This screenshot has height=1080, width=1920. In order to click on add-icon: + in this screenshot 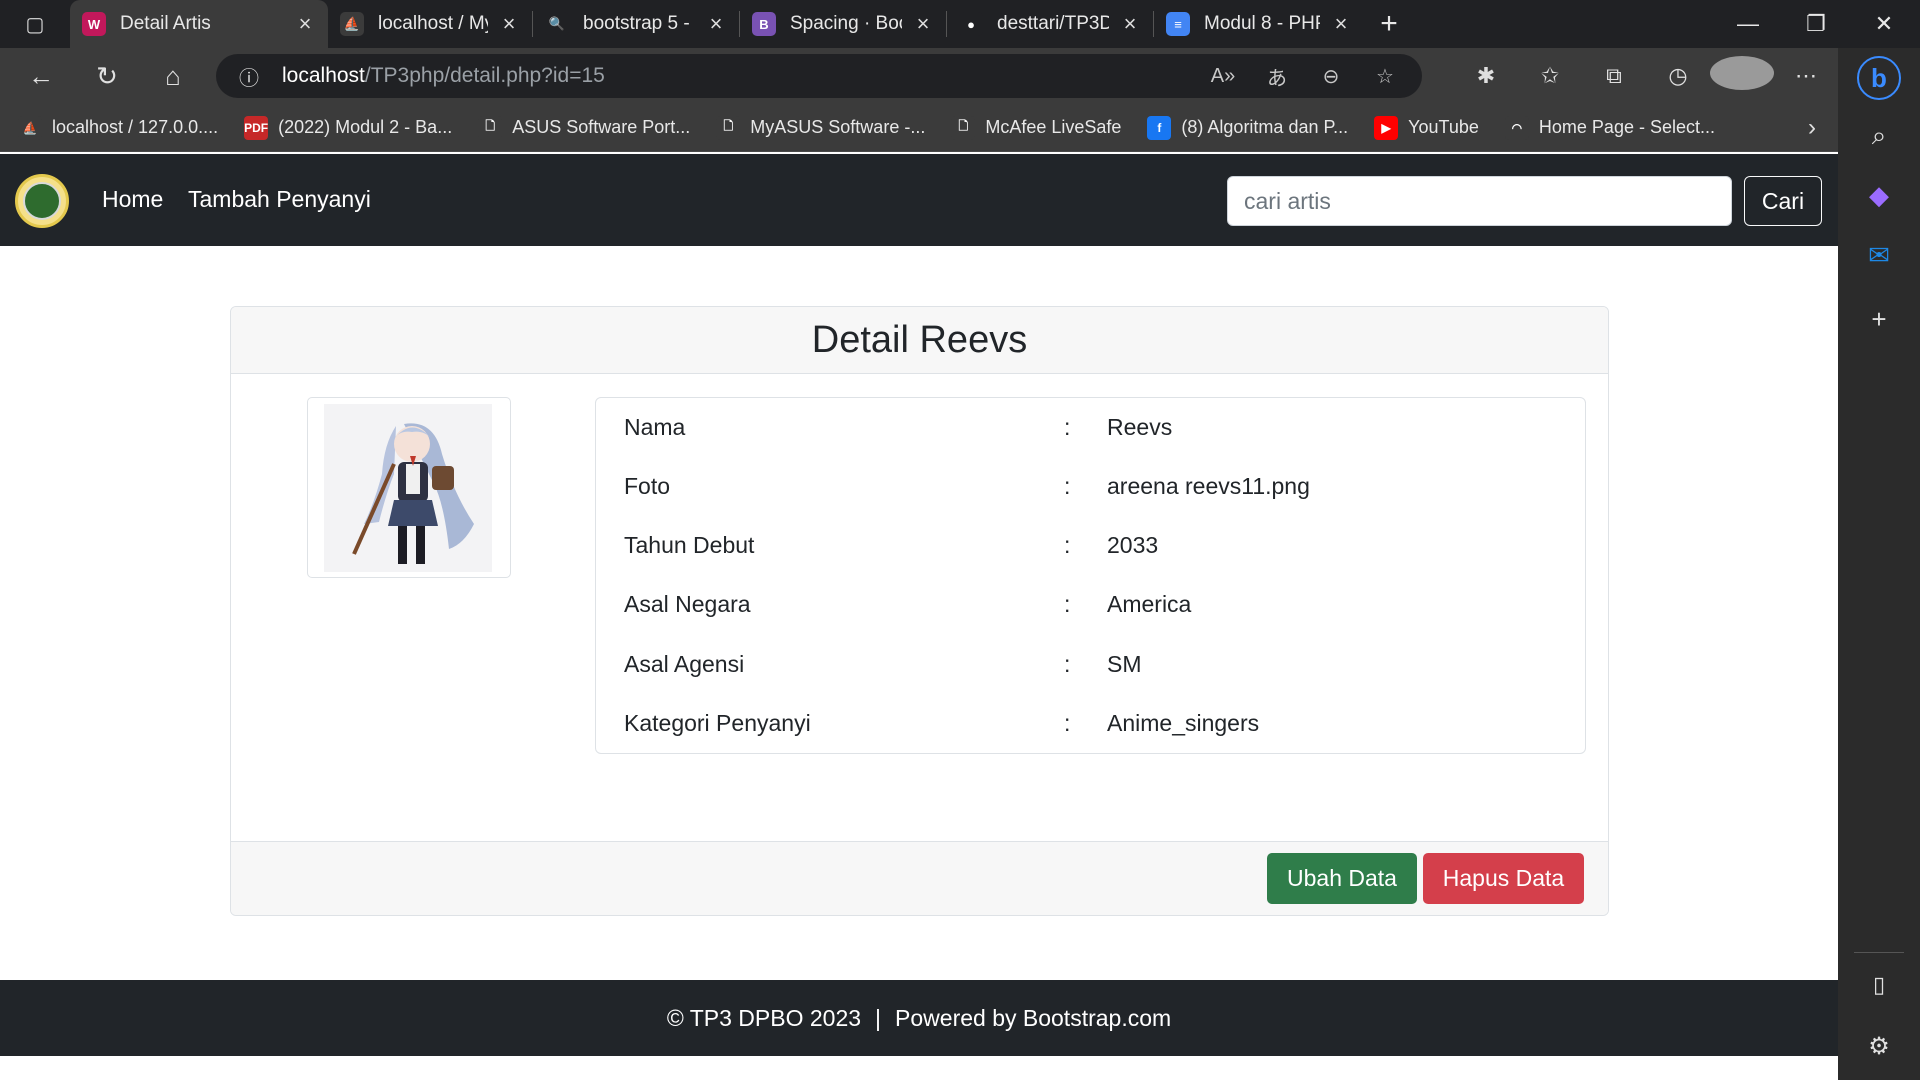, I will do `click(1879, 319)`.